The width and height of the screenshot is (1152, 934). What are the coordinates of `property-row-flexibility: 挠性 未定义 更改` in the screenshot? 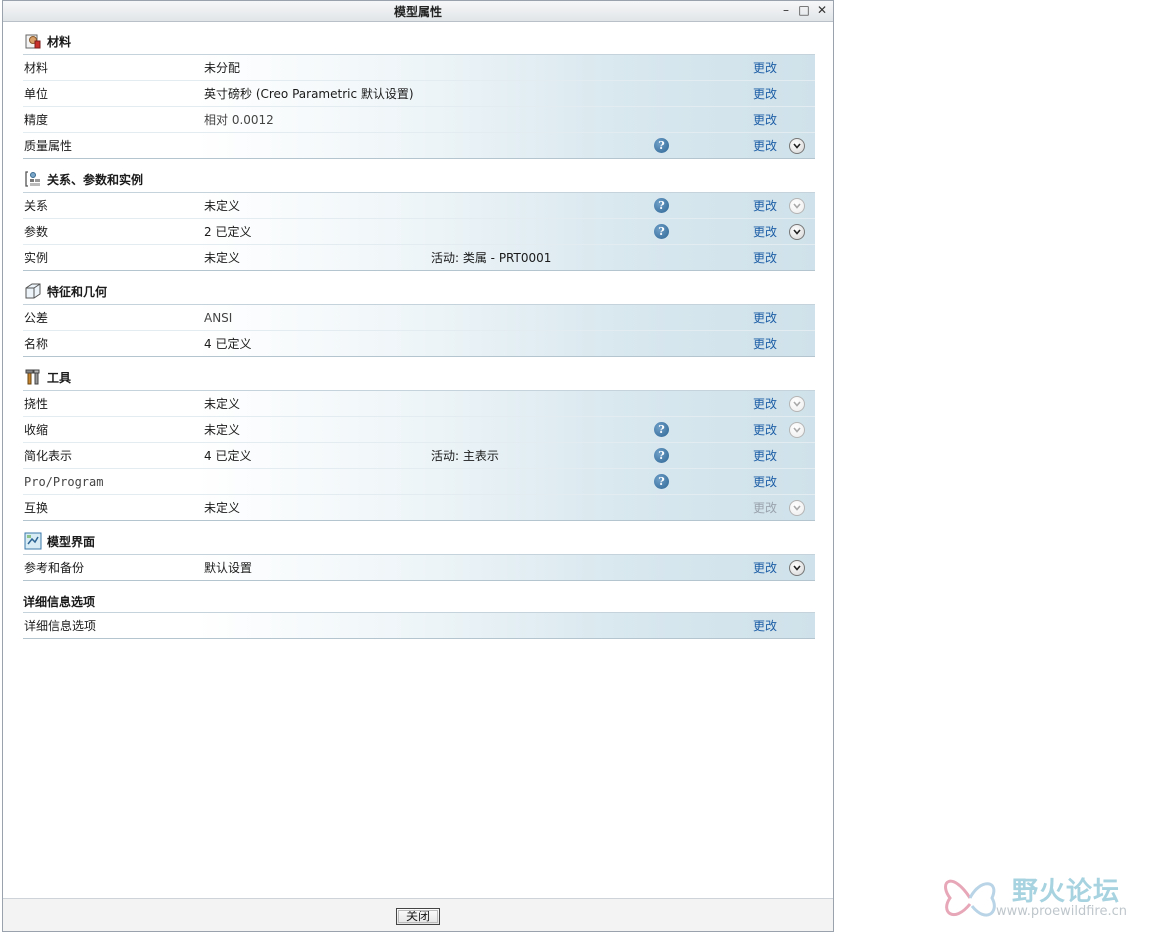 It's located at (419, 404).